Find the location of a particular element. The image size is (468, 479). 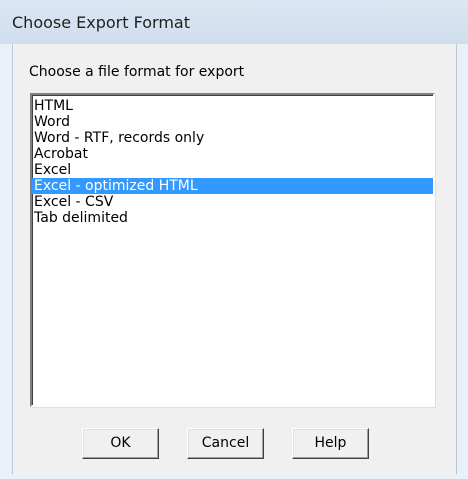

format-option-word-rtf: Word - RTF, records only is located at coordinates (232, 138).